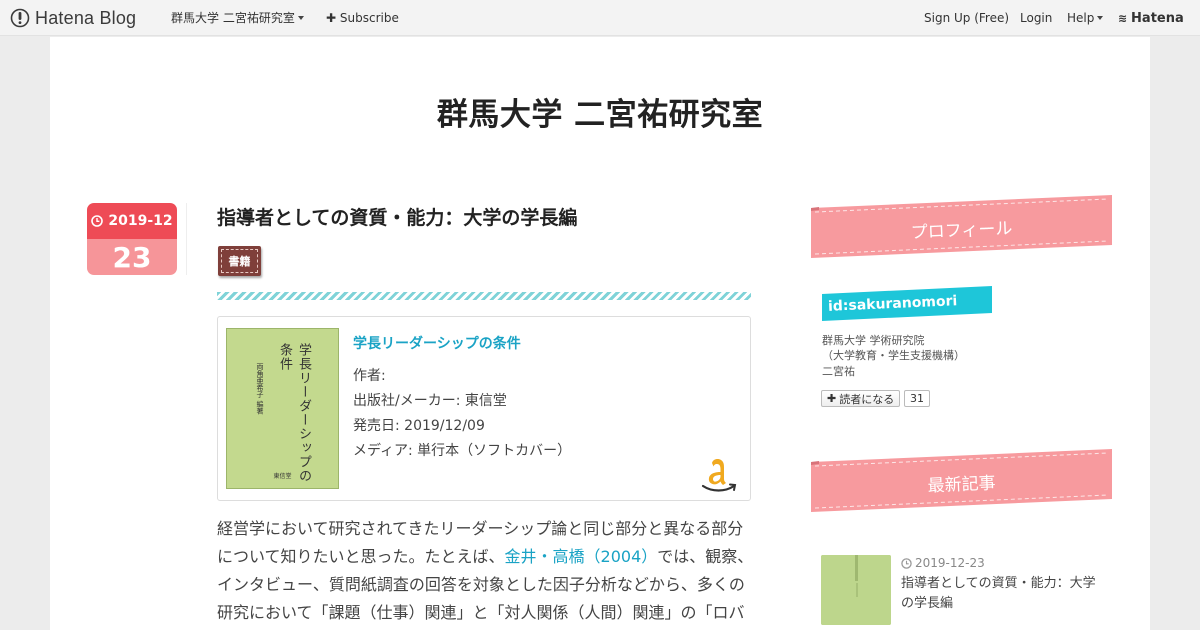  What do you see at coordinates (140, 221) in the screenshot?
I see `date-month: 2019-12` at bounding box center [140, 221].